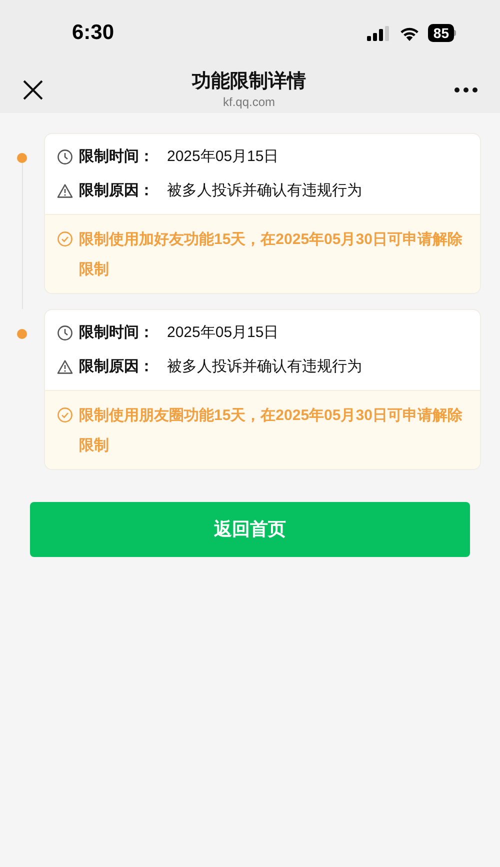 Image resolution: width=500 pixels, height=867 pixels. I want to click on page-title: 功能限制详情, so click(249, 82).